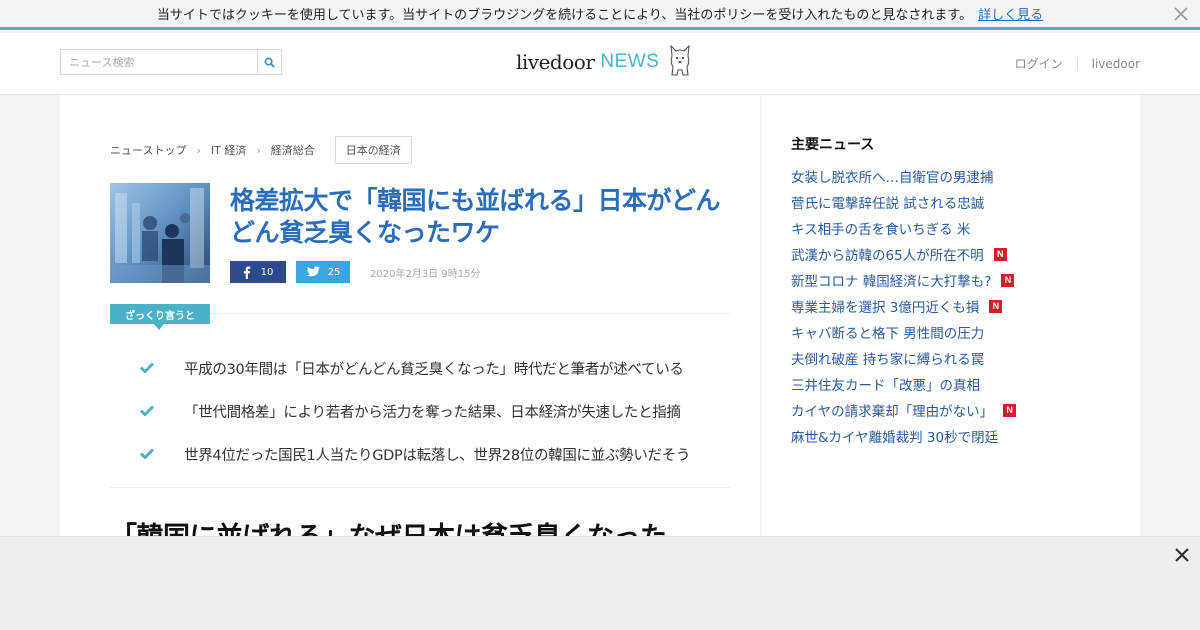 The width and height of the screenshot is (1200, 630). I want to click on ad-overlay, so click(600, 583).